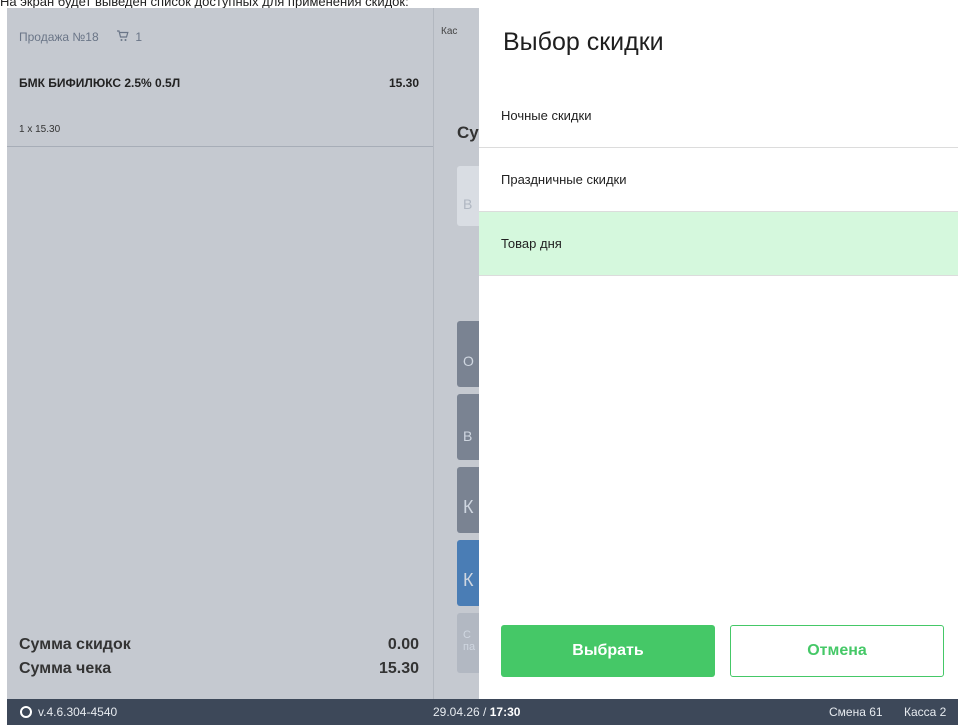 This screenshot has width=958, height=725. What do you see at coordinates (398, 668) in the screenshot?
I see `receipt-total-value: 15.30` at bounding box center [398, 668].